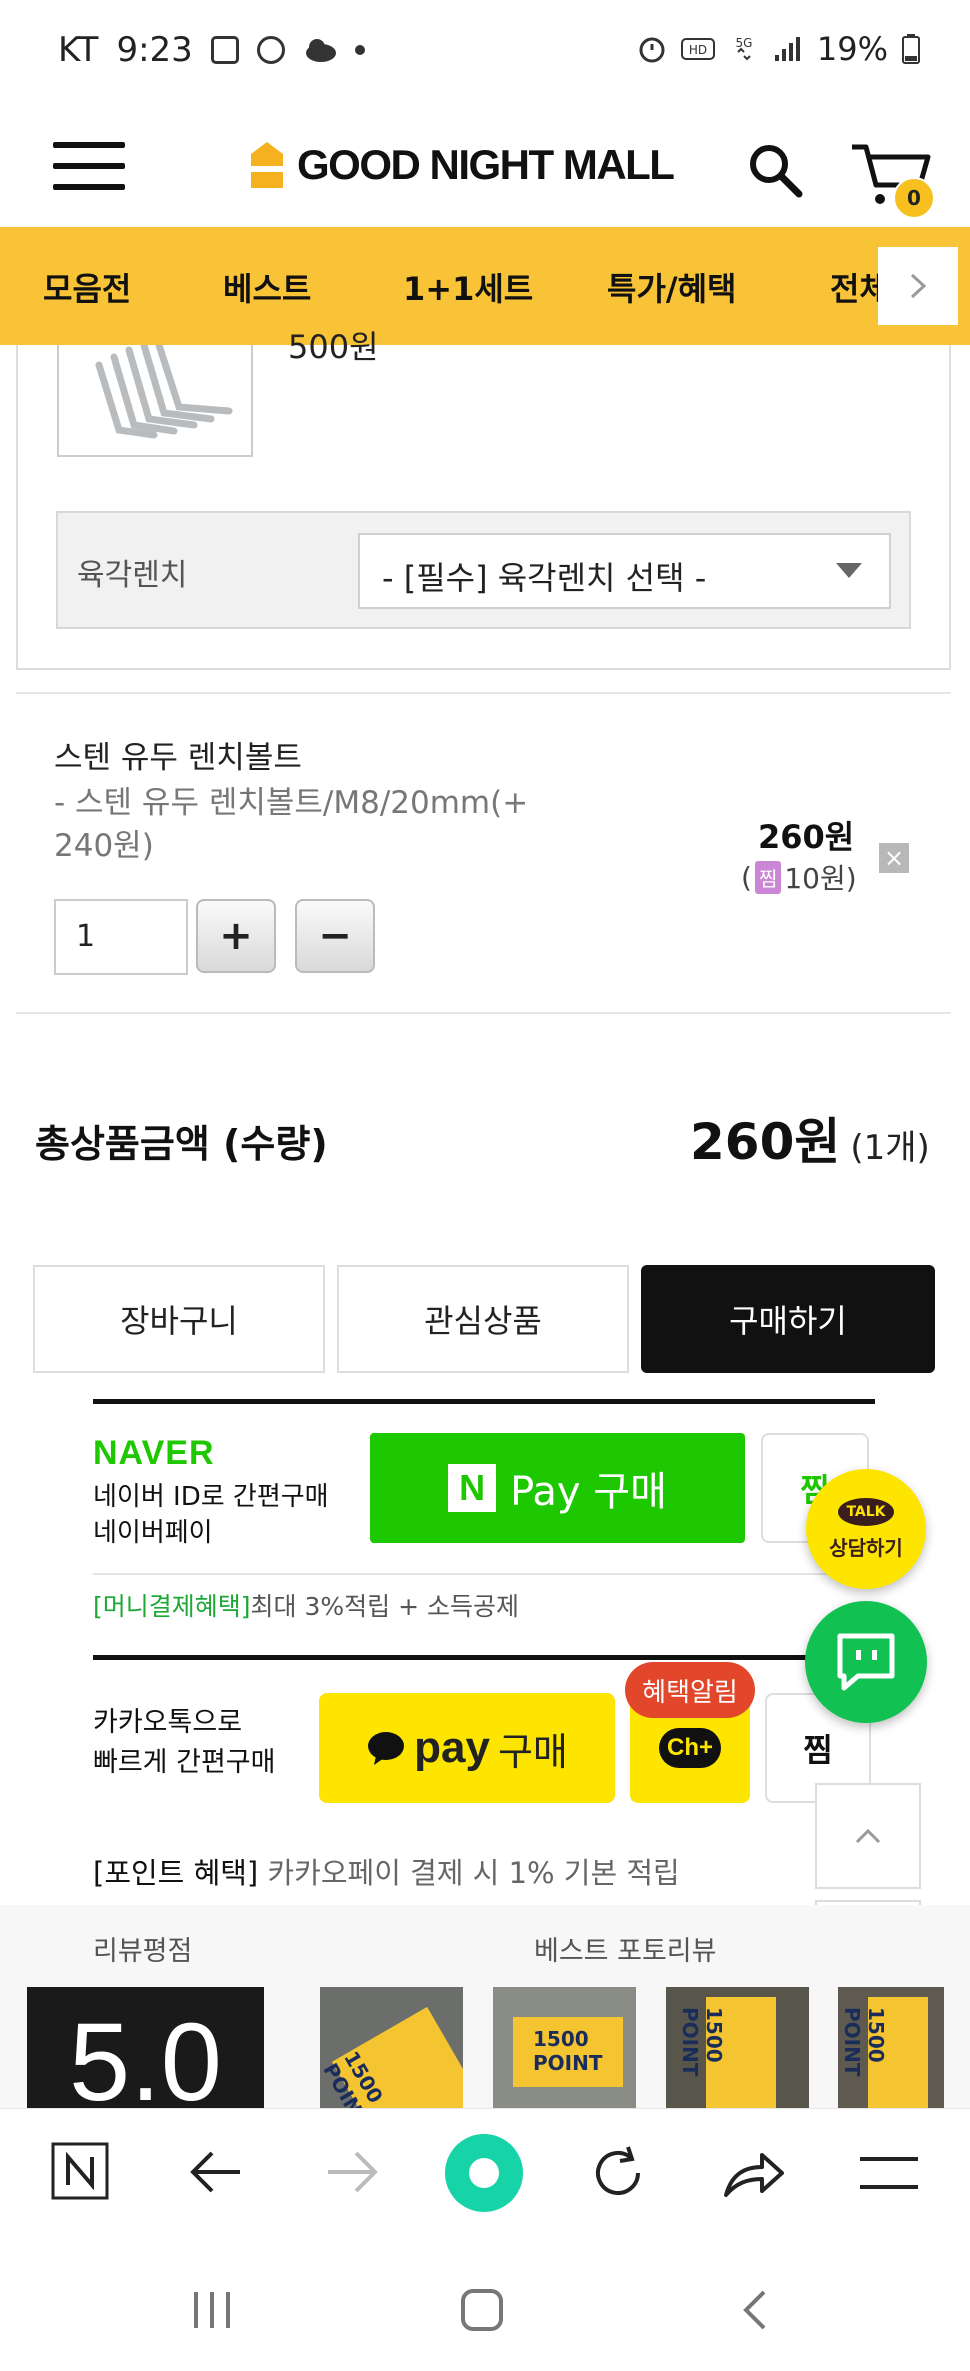 Image resolution: width=970 pixels, height=2371 pixels. I want to click on cart-button: 장바구니, so click(179, 1319).